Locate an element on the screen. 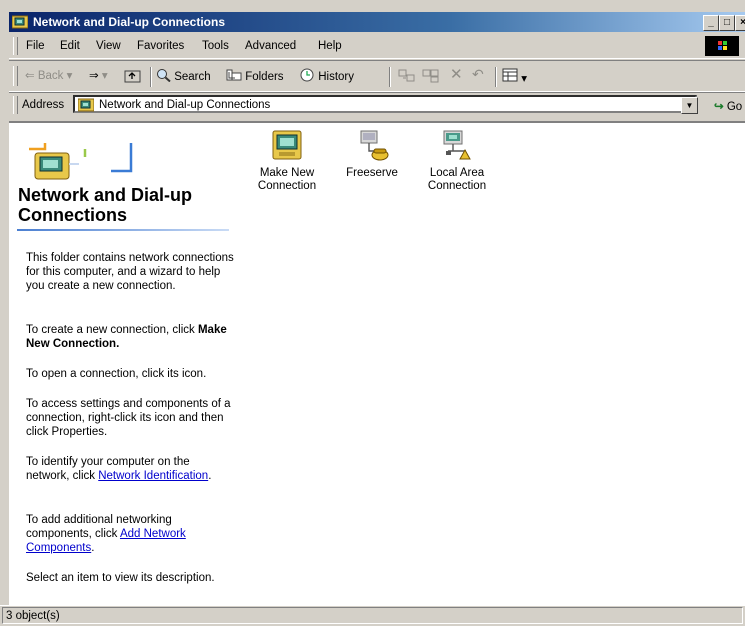  go-button: ↪ Go is located at coordinates (728, 106).